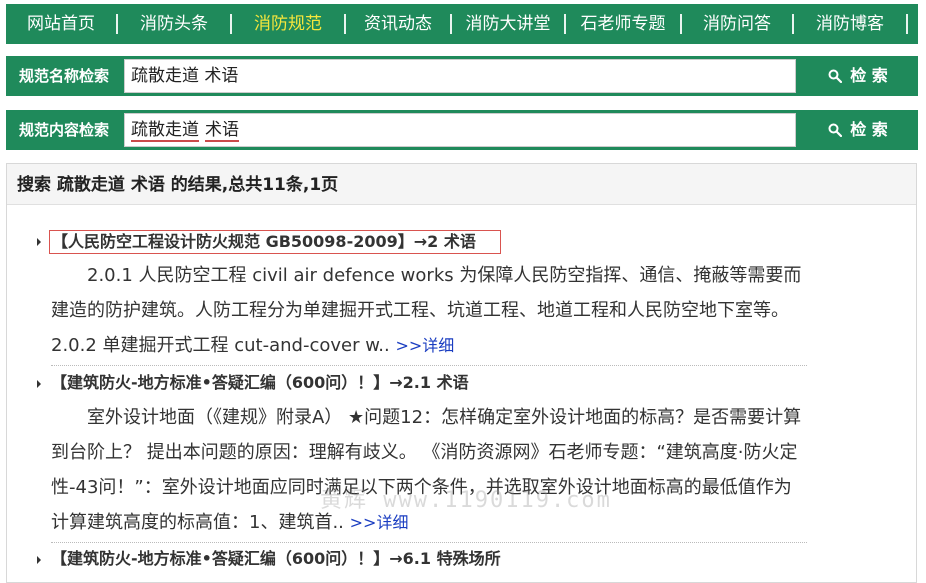 This screenshot has height=583, width=926. Describe the element at coordinates (869, 75) in the screenshot. I see `name-search-button-label: 检 索` at that location.